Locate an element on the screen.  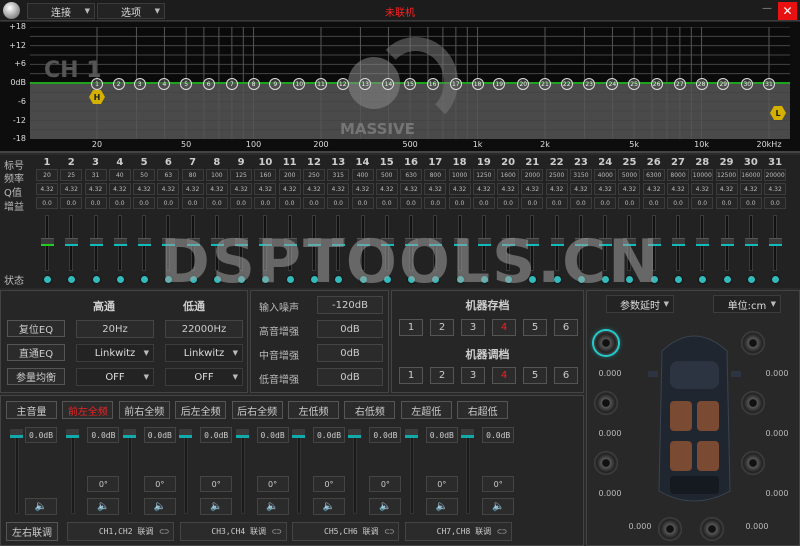
eq-band-node: 22 is located at coordinates (566, 84).